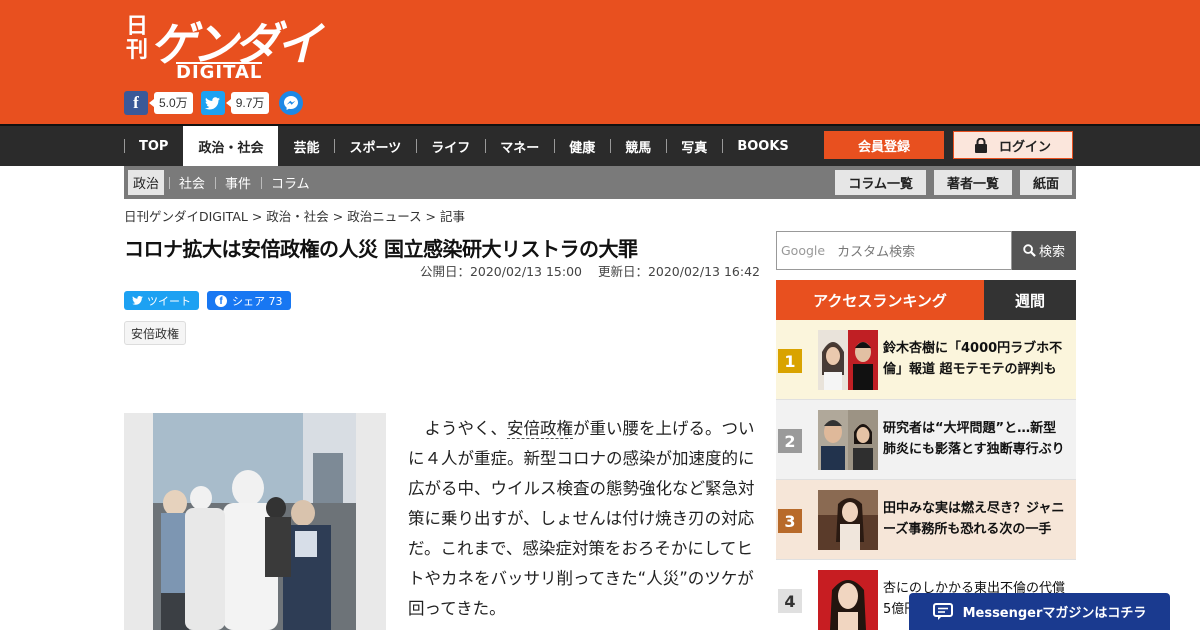 Image resolution: width=1200 pixels, height=630 pixels. What do you see at coordinates (146, 182) in the screenshot?
I see `subnav-politics: 政治` at bounding box center [146, 182].